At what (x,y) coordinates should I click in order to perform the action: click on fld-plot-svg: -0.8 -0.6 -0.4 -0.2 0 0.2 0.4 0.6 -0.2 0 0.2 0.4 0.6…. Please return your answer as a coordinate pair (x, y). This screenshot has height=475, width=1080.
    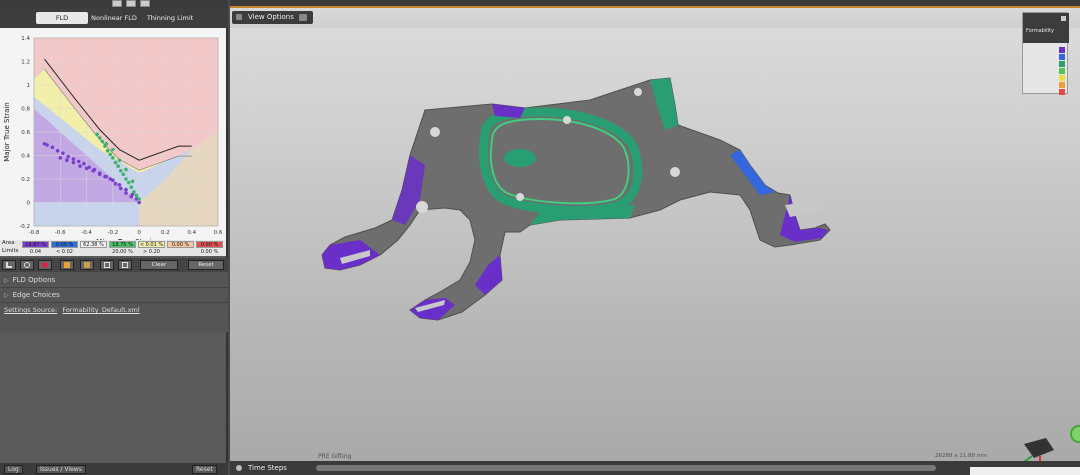
    Looking at the image, I should click on (113, 138).